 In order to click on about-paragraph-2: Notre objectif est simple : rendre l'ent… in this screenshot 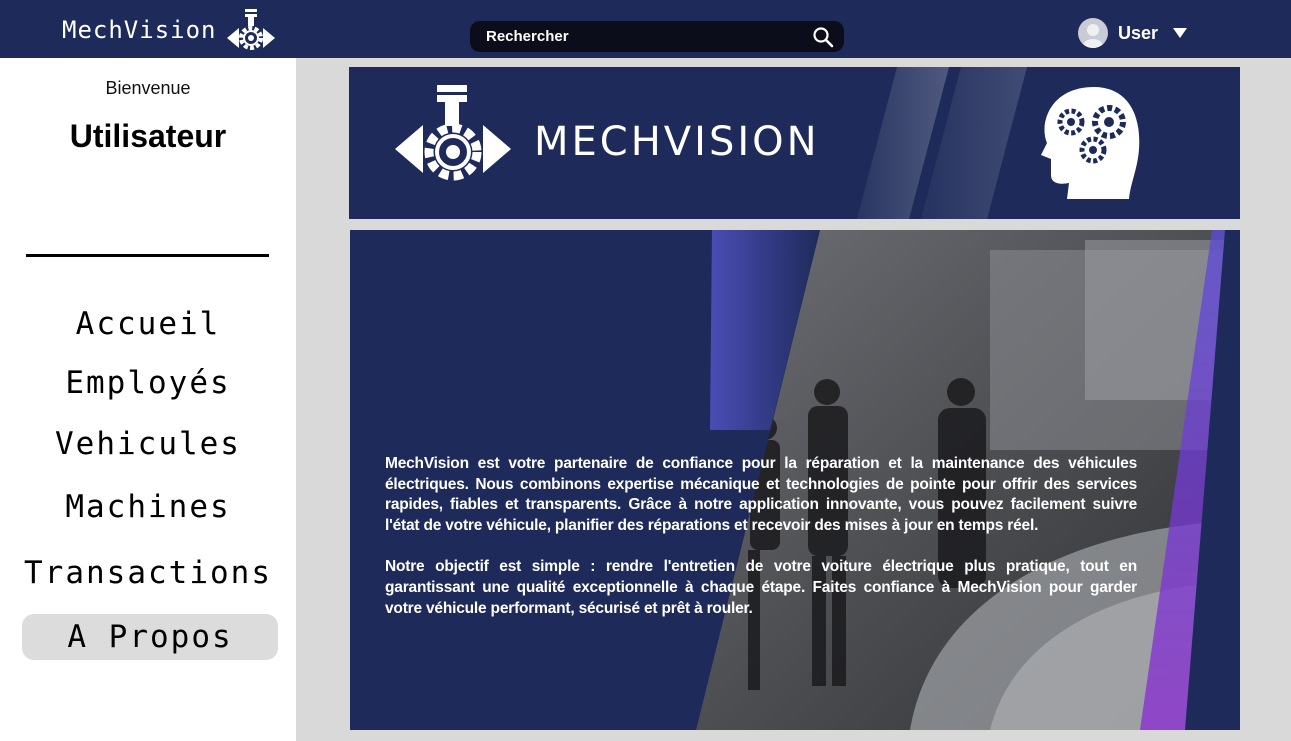, I will do `click(761, 587)`.